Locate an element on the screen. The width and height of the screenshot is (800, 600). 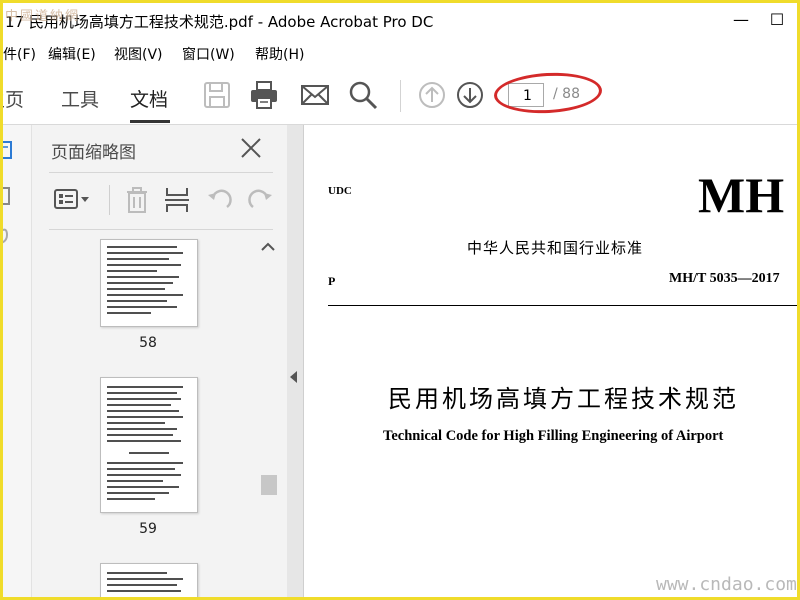
doc-code-short: MH is located at coordinates (741, 195).